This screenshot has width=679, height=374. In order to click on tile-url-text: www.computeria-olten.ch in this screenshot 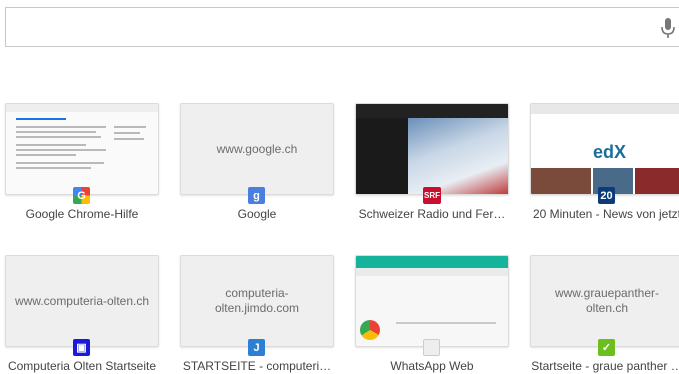, I will do `click(82, 300)`.